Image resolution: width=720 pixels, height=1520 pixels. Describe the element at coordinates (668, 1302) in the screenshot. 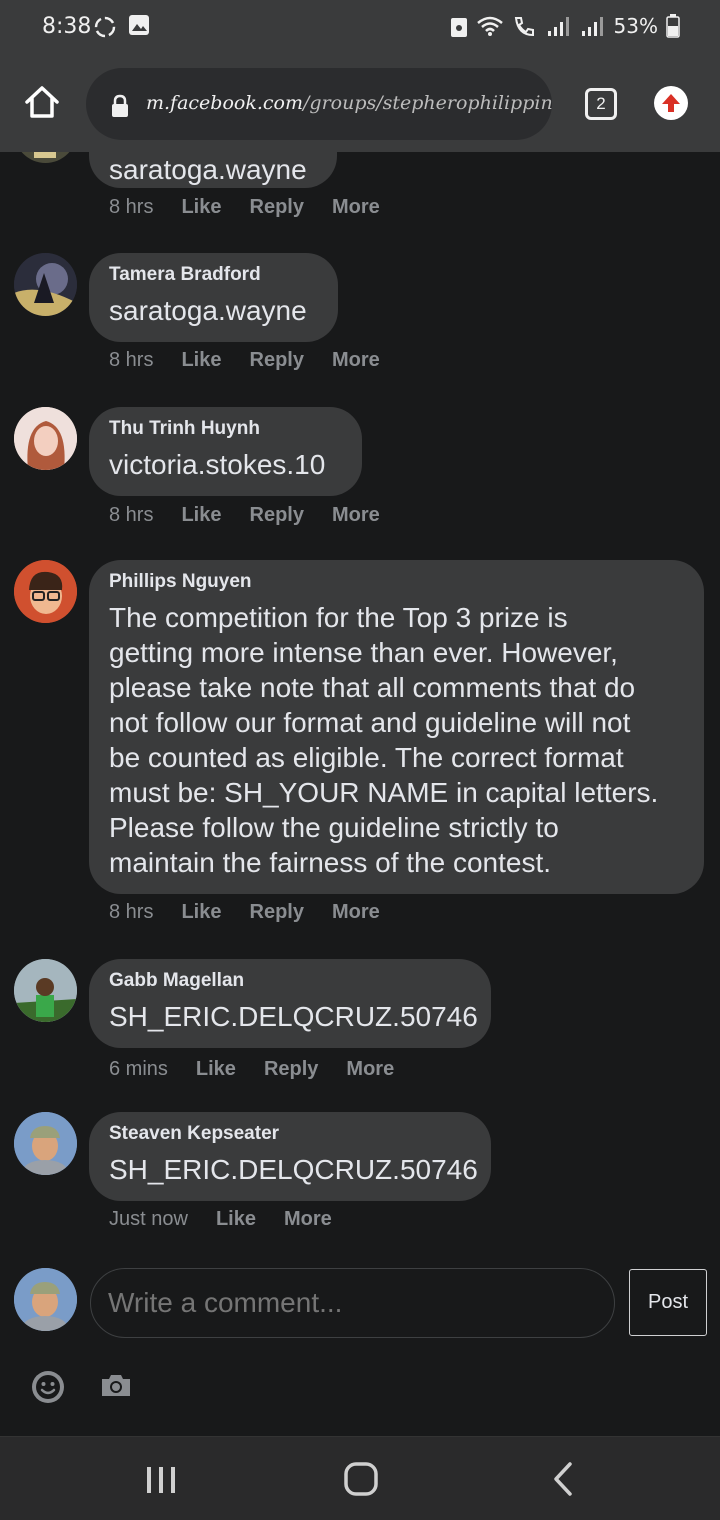

I see `post-button: Post` at that location.